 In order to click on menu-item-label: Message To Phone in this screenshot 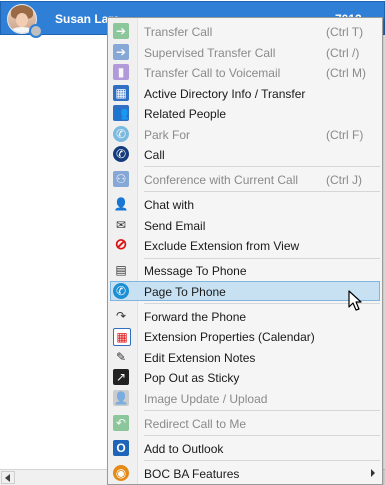, I will do `click(195, 271)`.